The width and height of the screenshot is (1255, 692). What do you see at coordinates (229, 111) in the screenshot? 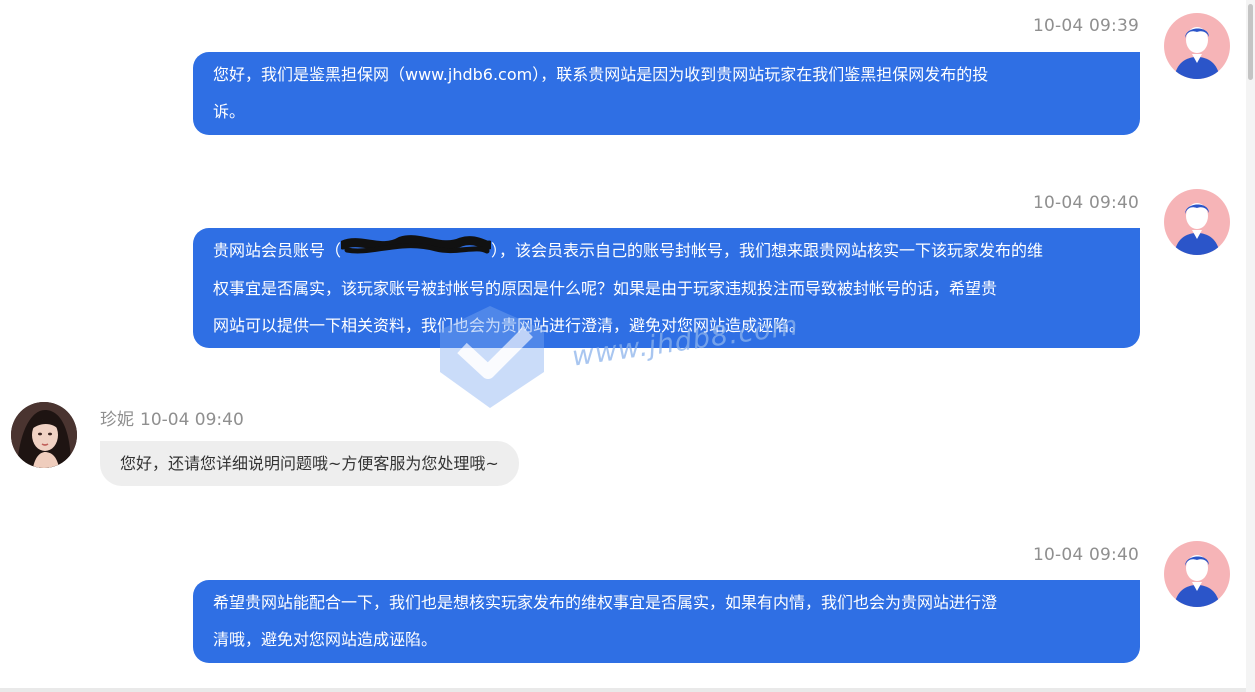
I see `message-line: 诉。` at bounding box center [229, 111].